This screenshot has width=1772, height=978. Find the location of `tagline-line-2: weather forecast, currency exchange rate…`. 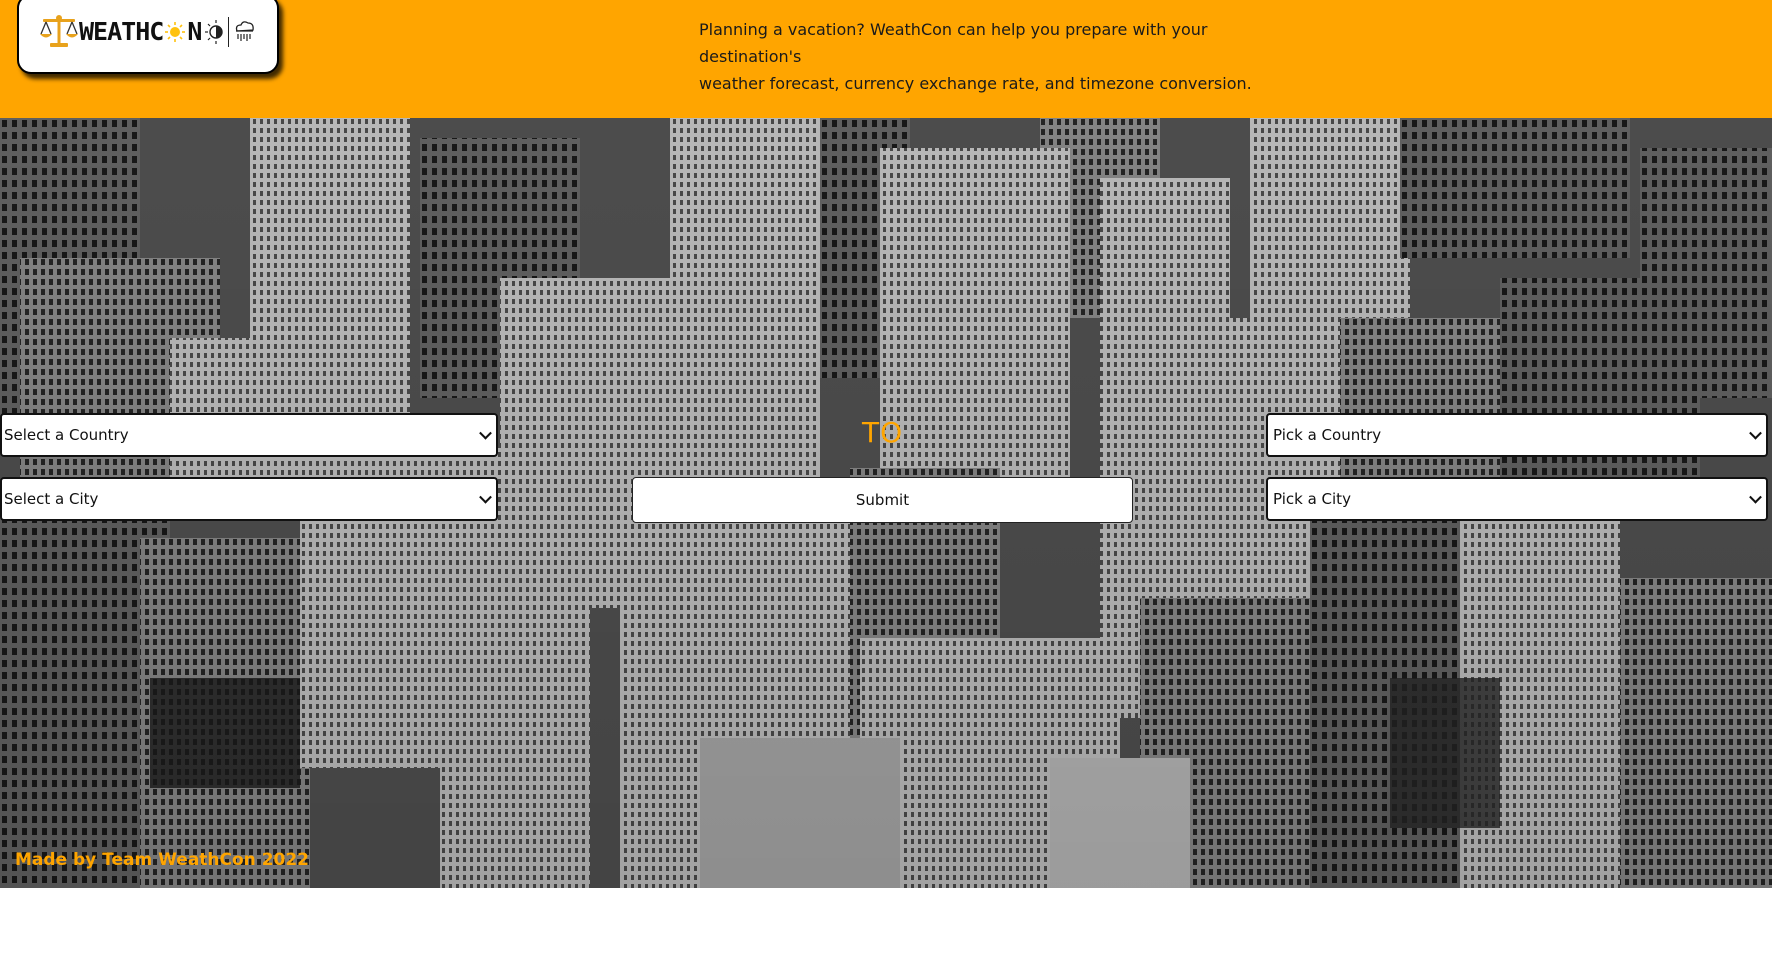

tagline-line-2: weather forecast, currency exchange rate… is located at coordinates (975, 83).